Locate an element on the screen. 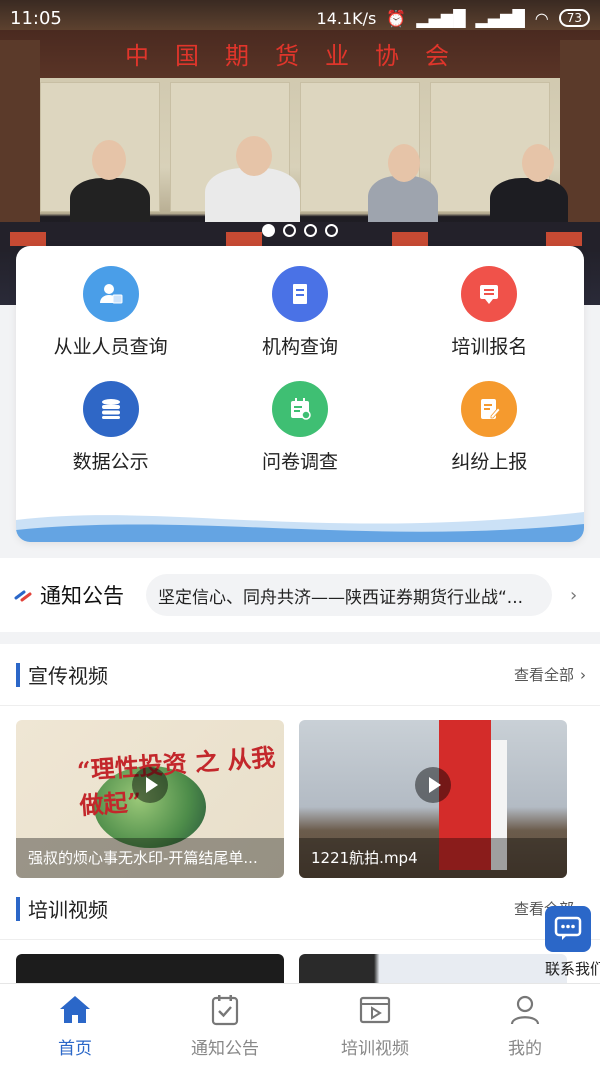  training-videos-section: 培训视频 查看全部› is located at coordinates (300, 930).